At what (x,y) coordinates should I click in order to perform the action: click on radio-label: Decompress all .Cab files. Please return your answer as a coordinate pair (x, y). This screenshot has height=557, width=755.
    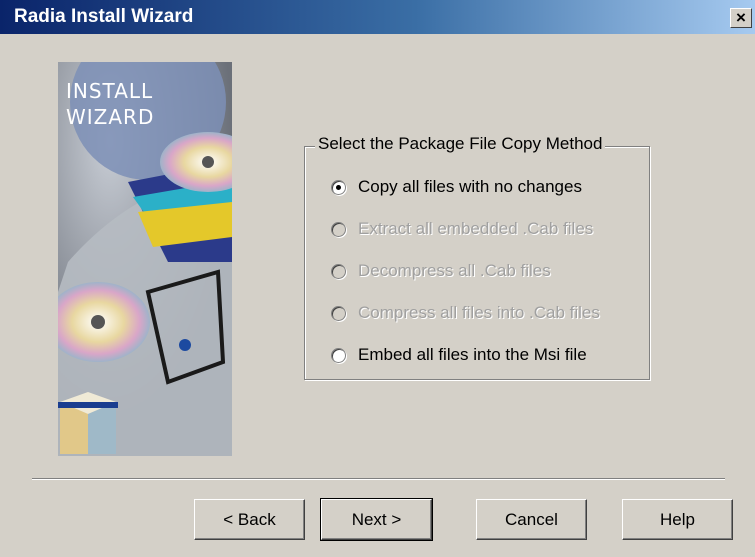
    Looking at the image, I should click on (454, 270).